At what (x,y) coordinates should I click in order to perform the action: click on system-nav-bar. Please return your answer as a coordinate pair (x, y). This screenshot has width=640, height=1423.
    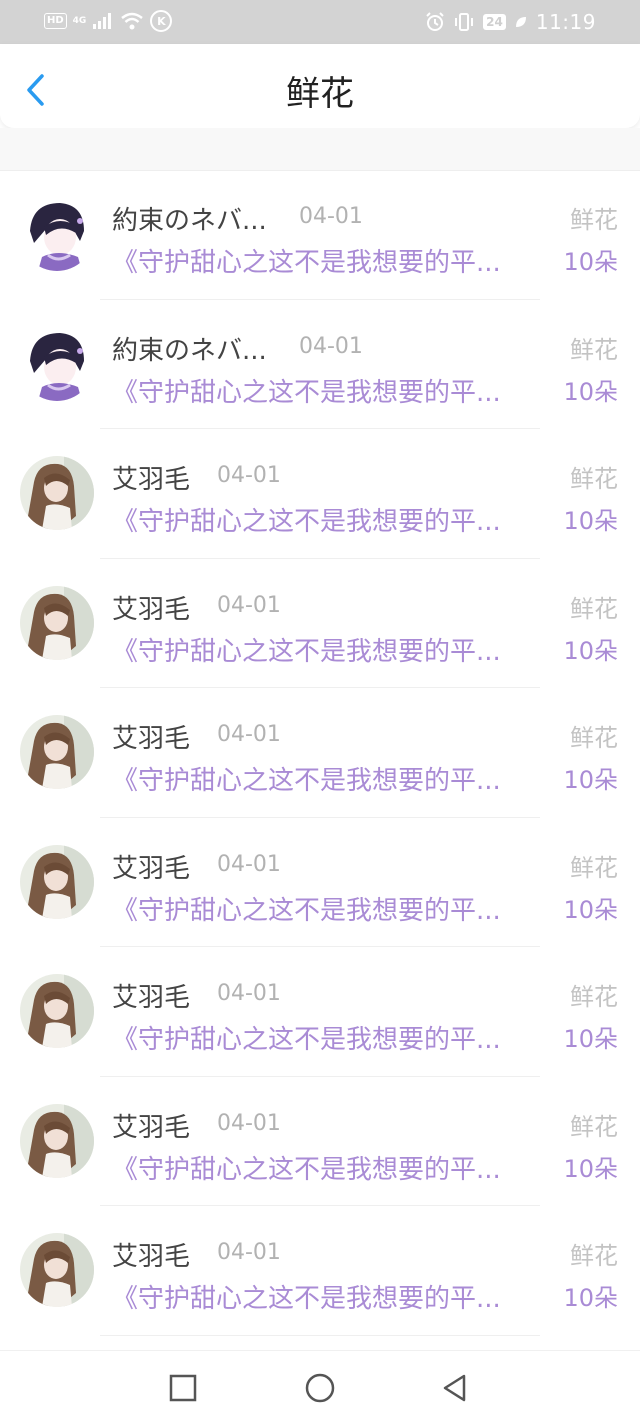
    Looking at the image, I should click on (320, 1386).